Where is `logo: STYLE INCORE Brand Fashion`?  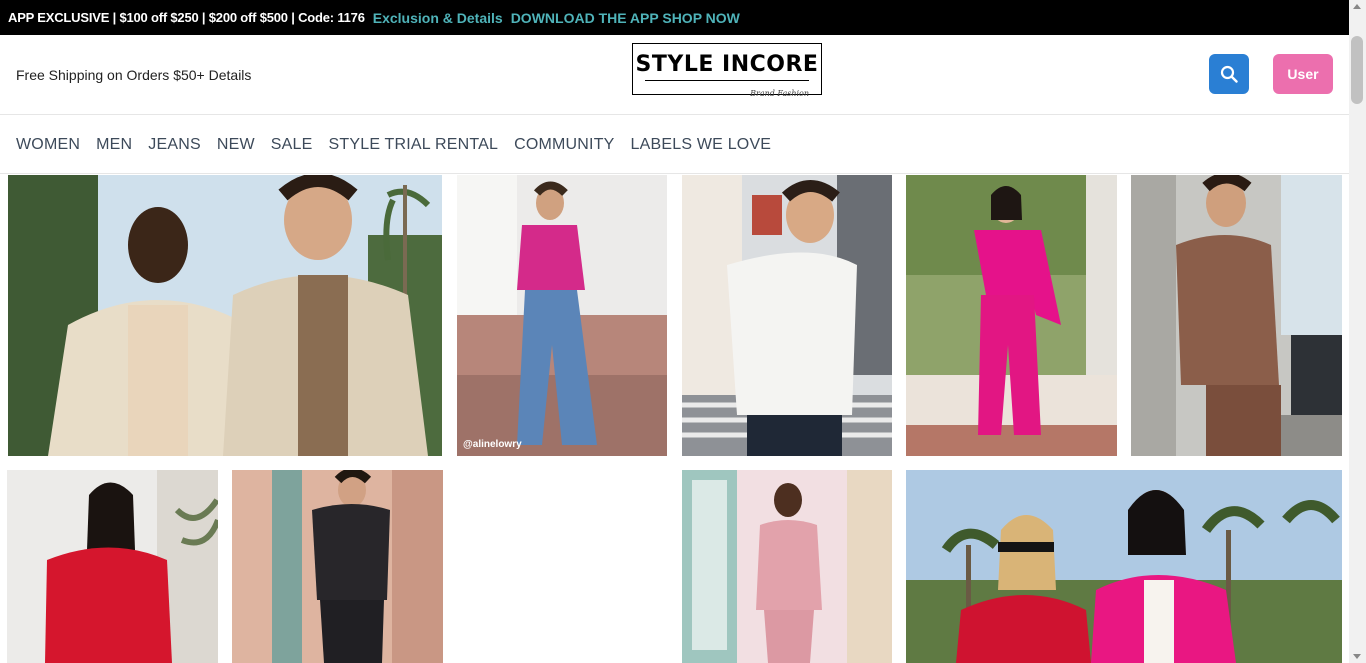 logo: STYLE INCORE Brand Fashion is located at coordinates (727, 70).